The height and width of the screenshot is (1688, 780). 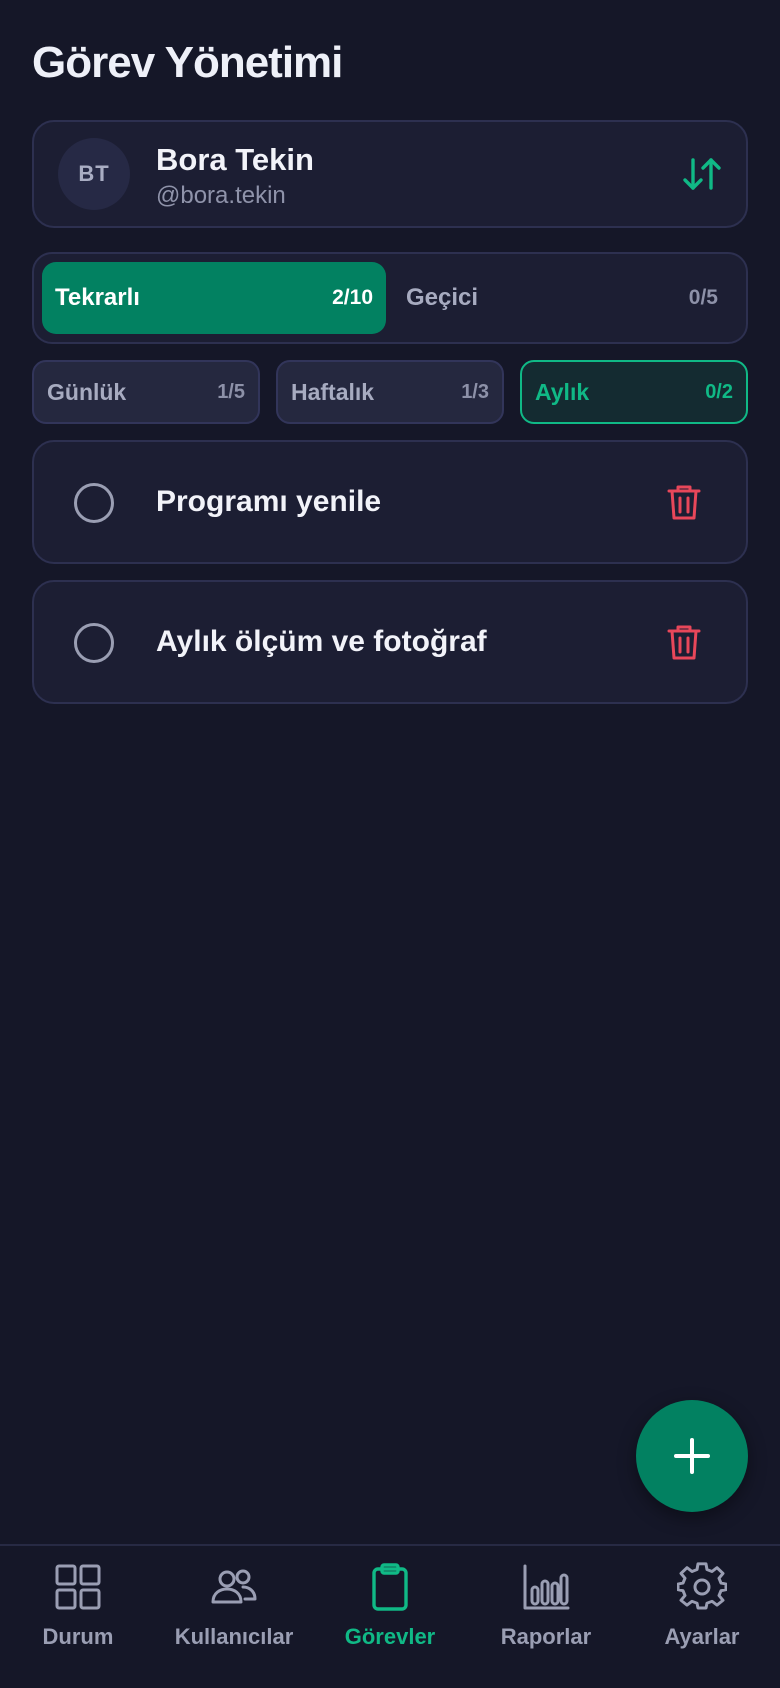 What do you see at coordinates (719, 391) in the screenshot?
I see `filter-count: 0/2` at bounding box center [719, 391].